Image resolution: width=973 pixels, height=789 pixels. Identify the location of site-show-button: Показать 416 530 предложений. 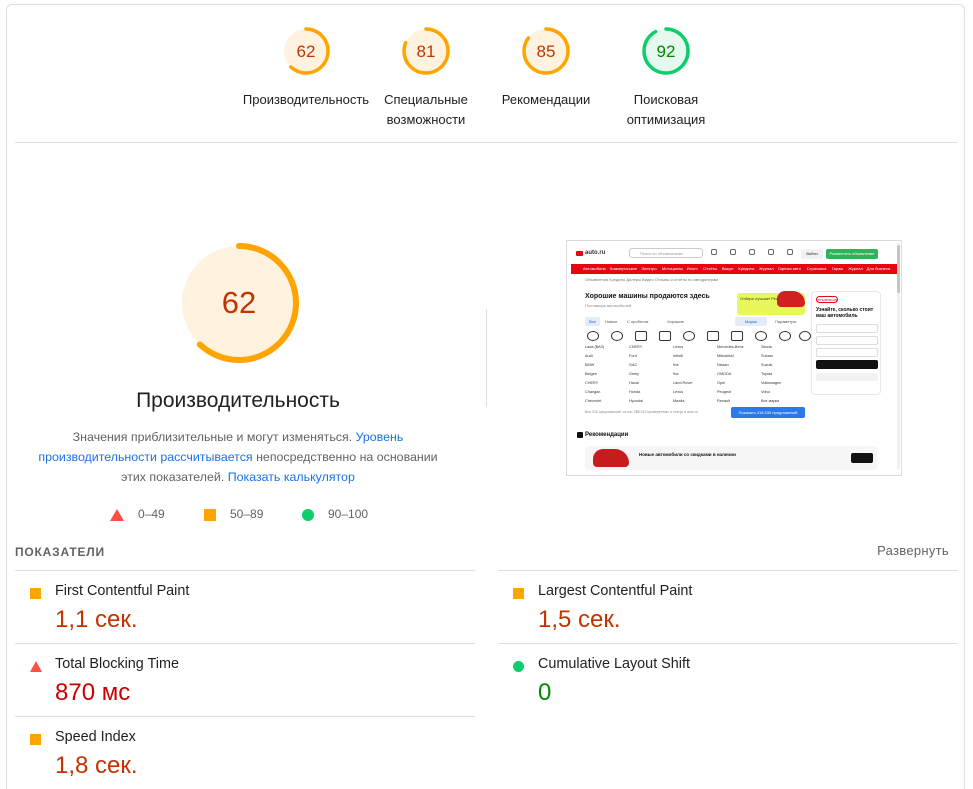
(768, 412).